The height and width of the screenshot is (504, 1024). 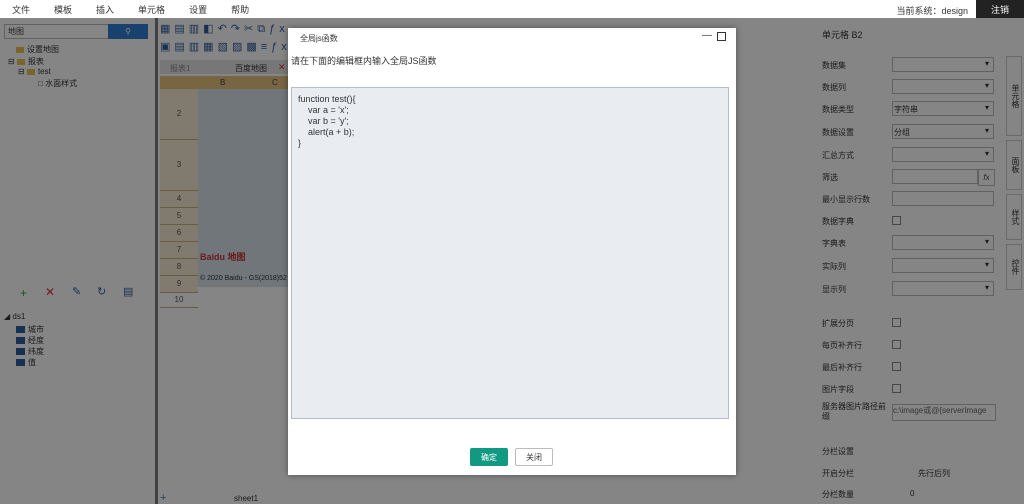 I want to click on code-line: var b = 'y';, so click(x=323, y=121).